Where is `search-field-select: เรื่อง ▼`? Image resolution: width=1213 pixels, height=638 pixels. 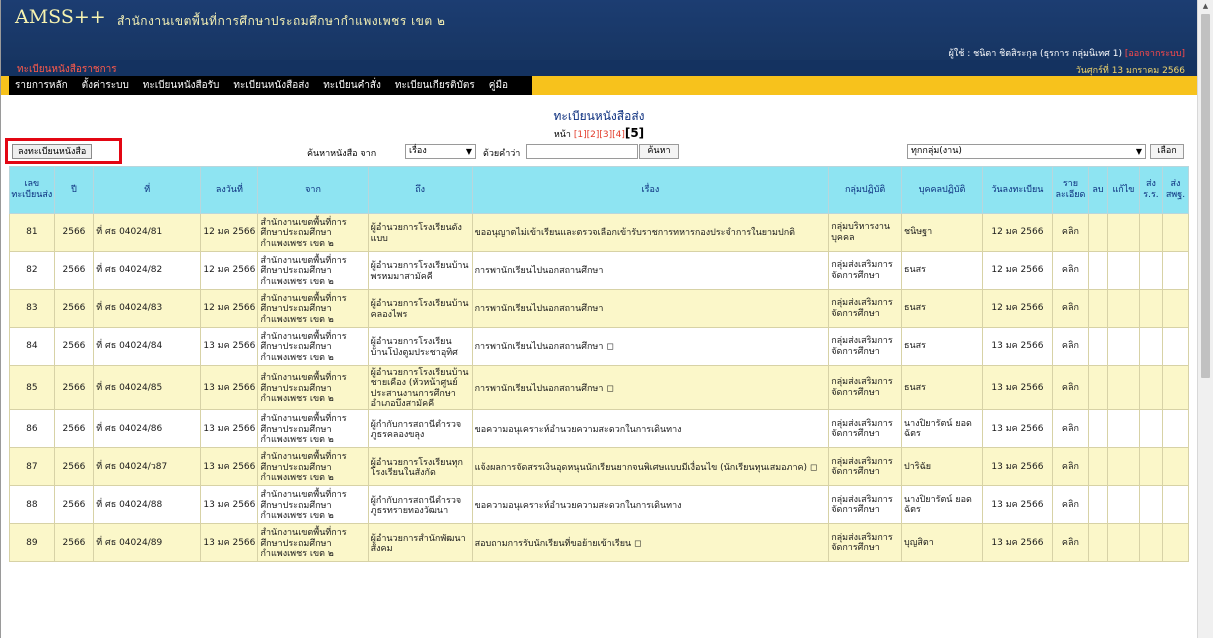
search-field-select: เรื่อง ▼ is located at coordinates (440, 151).